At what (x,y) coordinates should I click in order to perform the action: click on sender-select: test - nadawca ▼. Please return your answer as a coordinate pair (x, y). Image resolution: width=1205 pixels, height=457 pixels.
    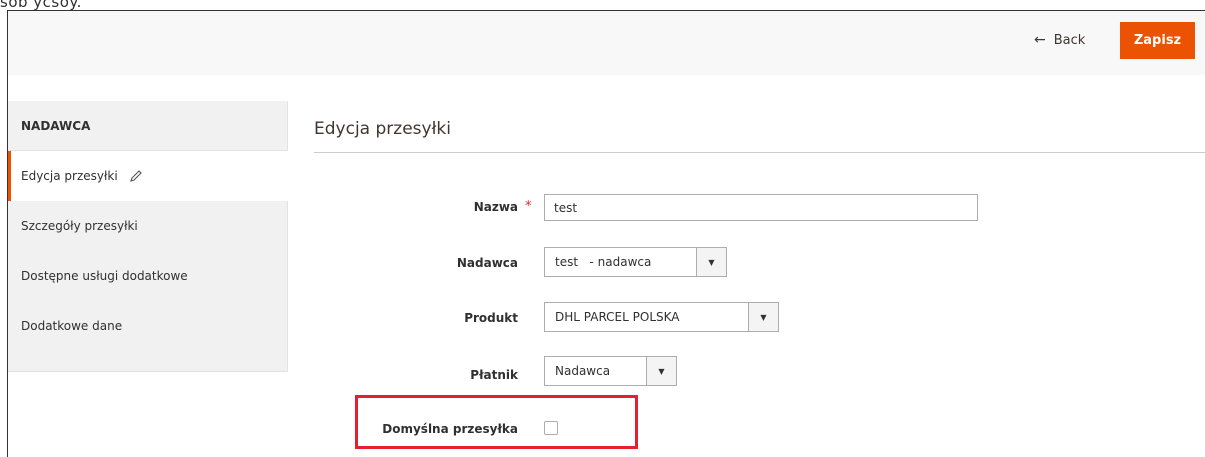
    Looking at the image, I should click on (635, 262).